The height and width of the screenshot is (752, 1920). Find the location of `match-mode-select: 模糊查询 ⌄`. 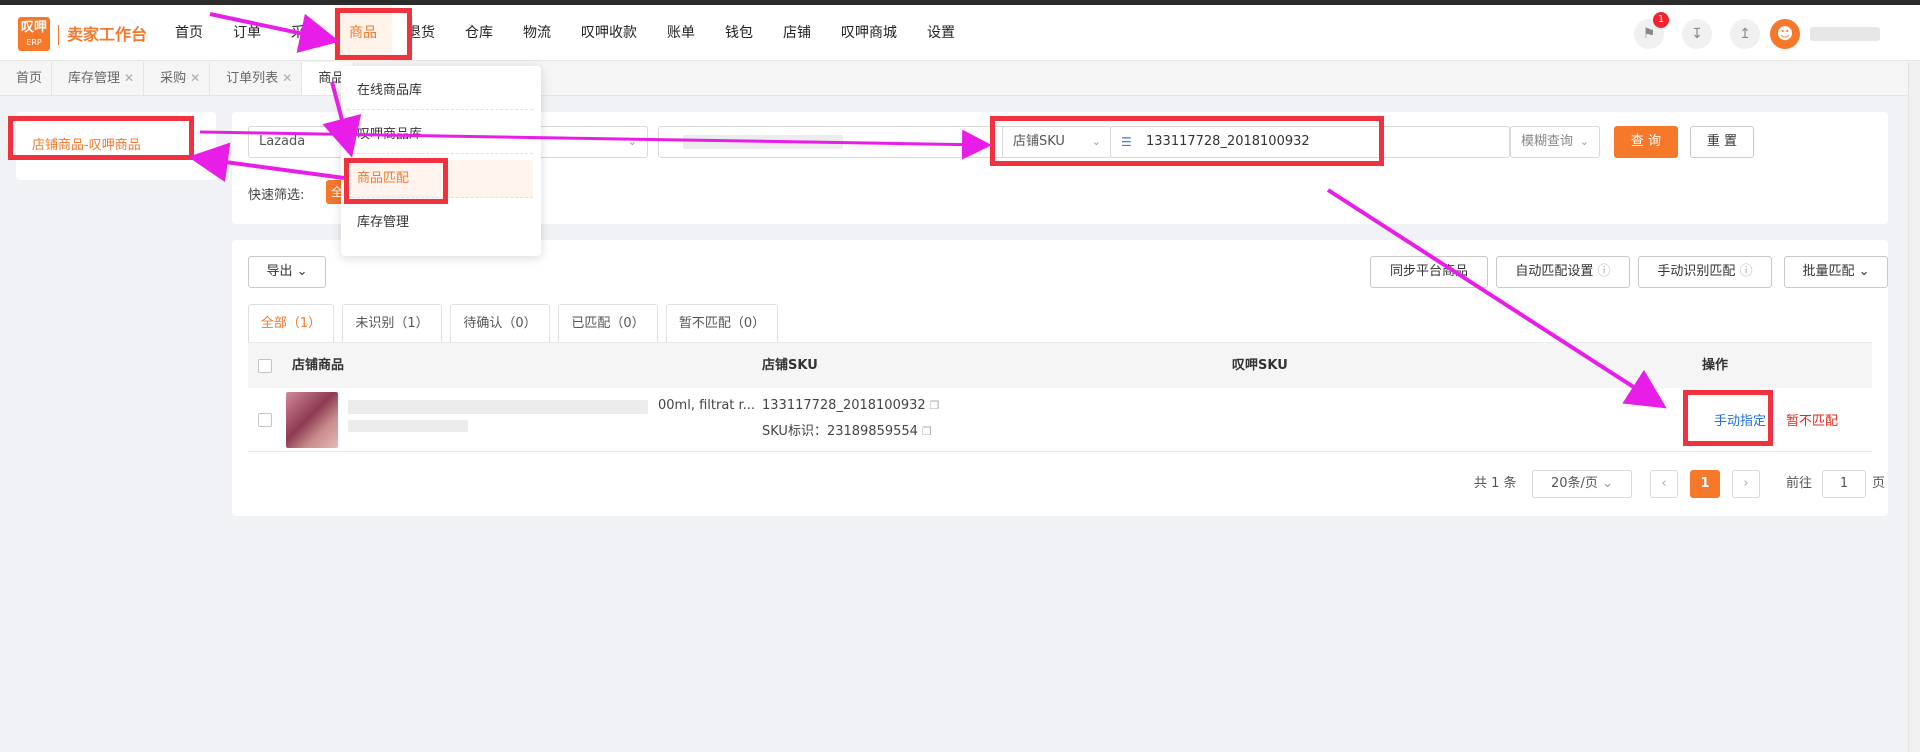

match-mode-select: 模糊查询 ⌄ is located at coordinates (1555, 142).